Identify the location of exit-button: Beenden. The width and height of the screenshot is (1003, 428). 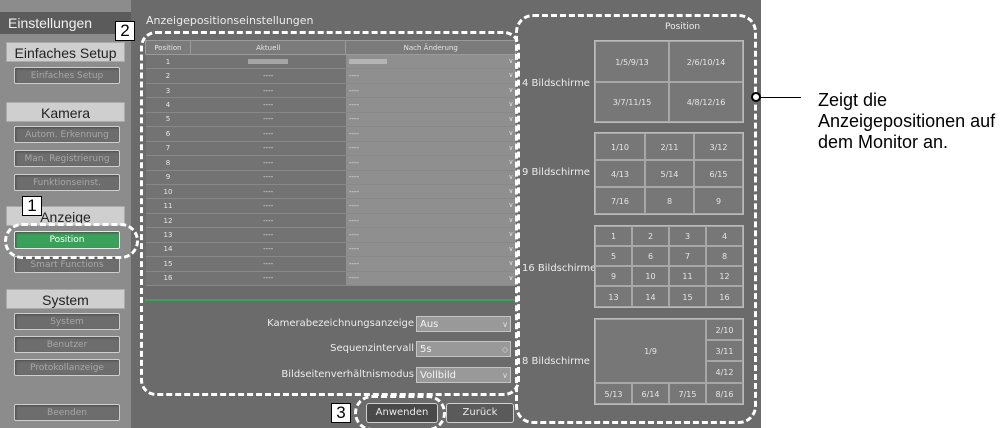
(67, 412).